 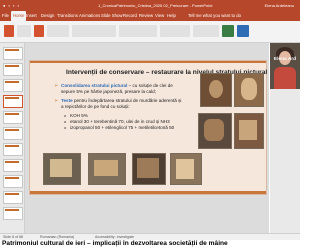 I want to click on slide-thumbnail-selected, so click(x=13, y=101).